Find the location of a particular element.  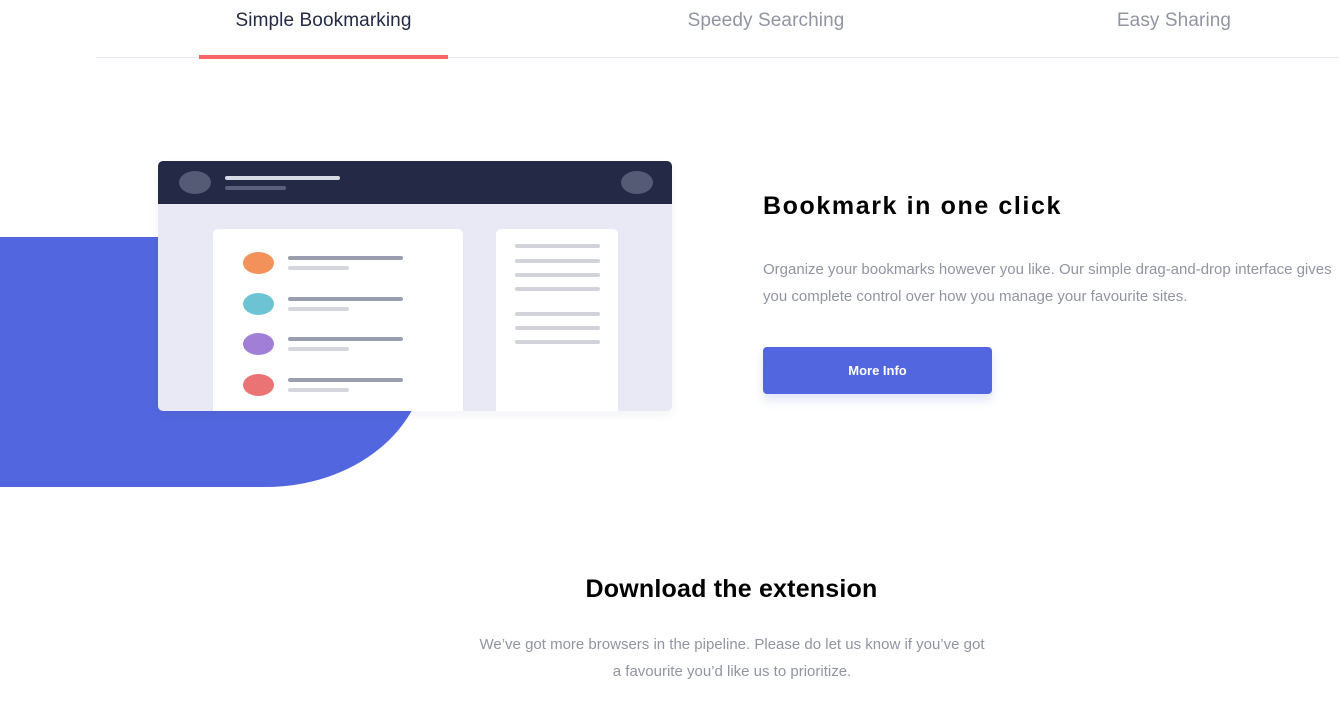

illustration-avatar-icon is located at coordinates (195, 182).